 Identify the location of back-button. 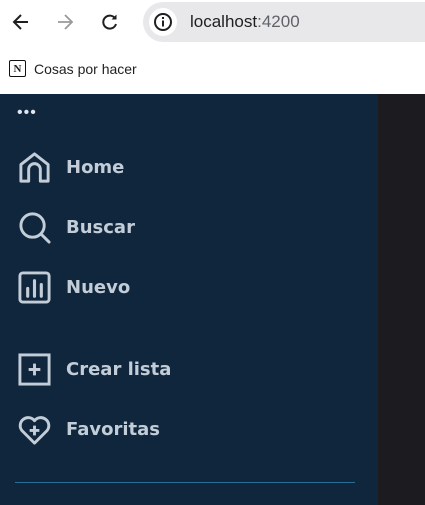
(21, 22).